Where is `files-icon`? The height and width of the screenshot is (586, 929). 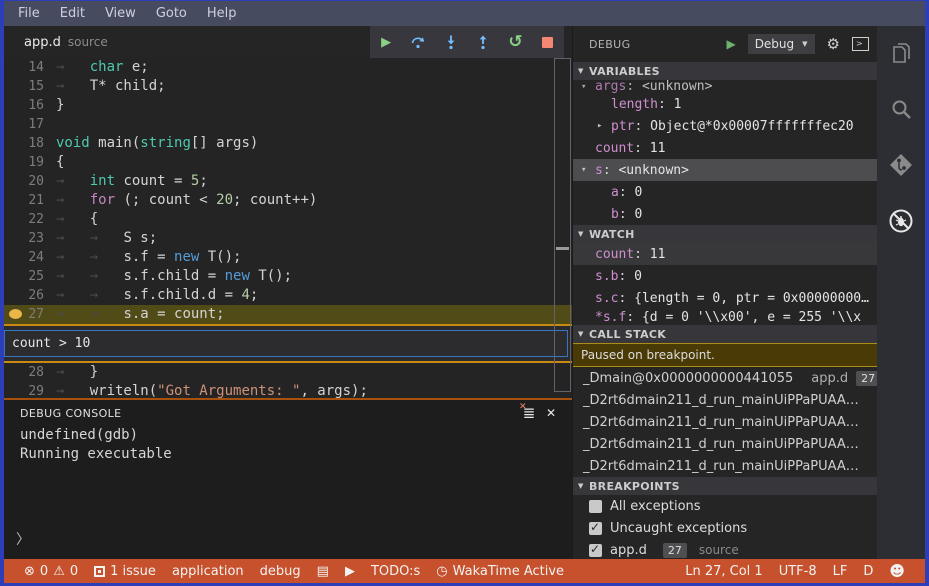 files-icon is located at coordinates (901, 53).